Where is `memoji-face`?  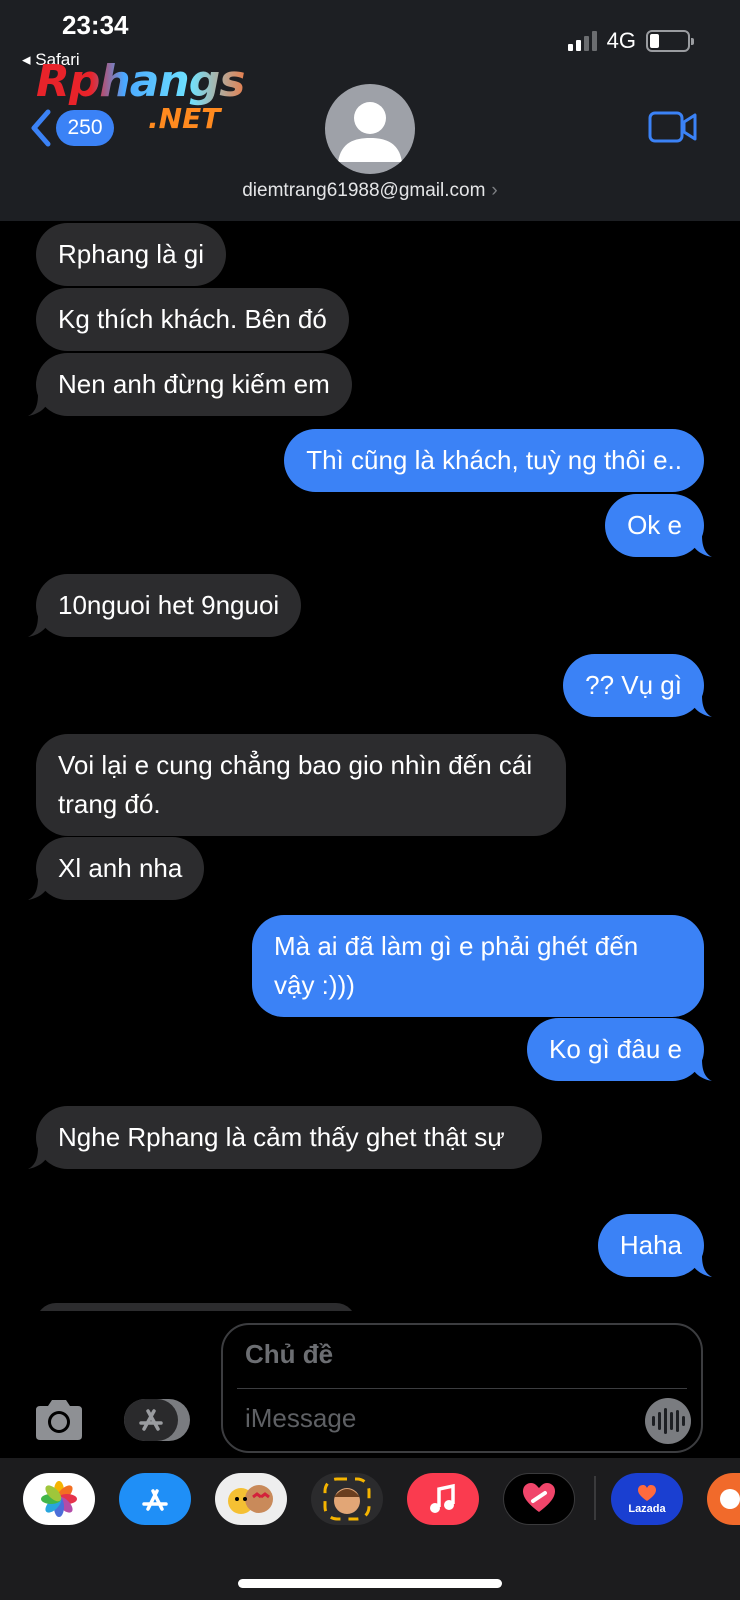 memoji-face is located at coordinates (347, 1499).